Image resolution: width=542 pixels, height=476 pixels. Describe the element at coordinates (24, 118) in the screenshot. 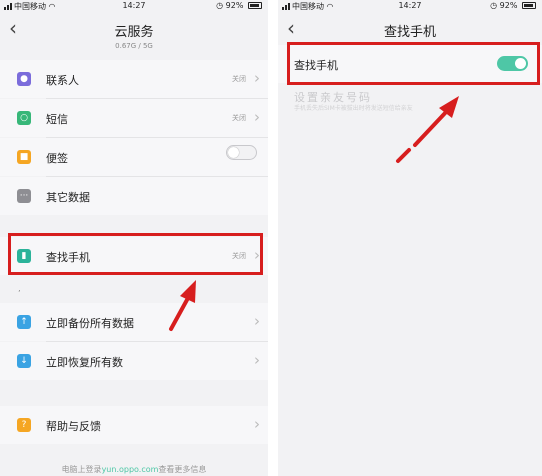

I see `message-icon: ○` at that location.